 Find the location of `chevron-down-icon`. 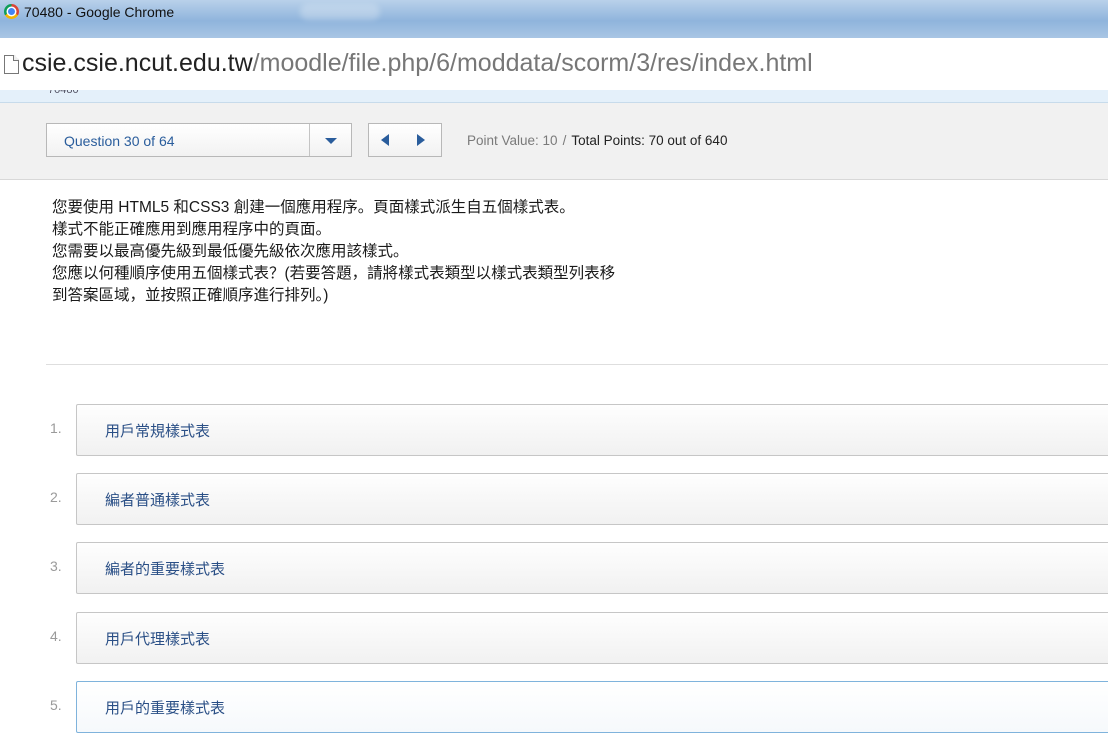

chevron-down-icon is located at coordinates (330, 140).